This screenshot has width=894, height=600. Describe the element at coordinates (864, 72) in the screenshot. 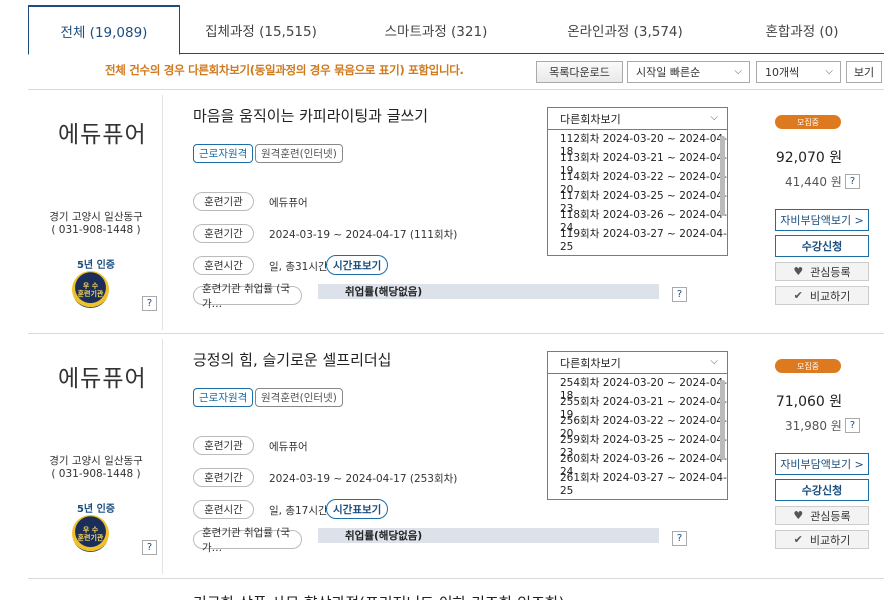

I see `view-button: 보기` at that location.